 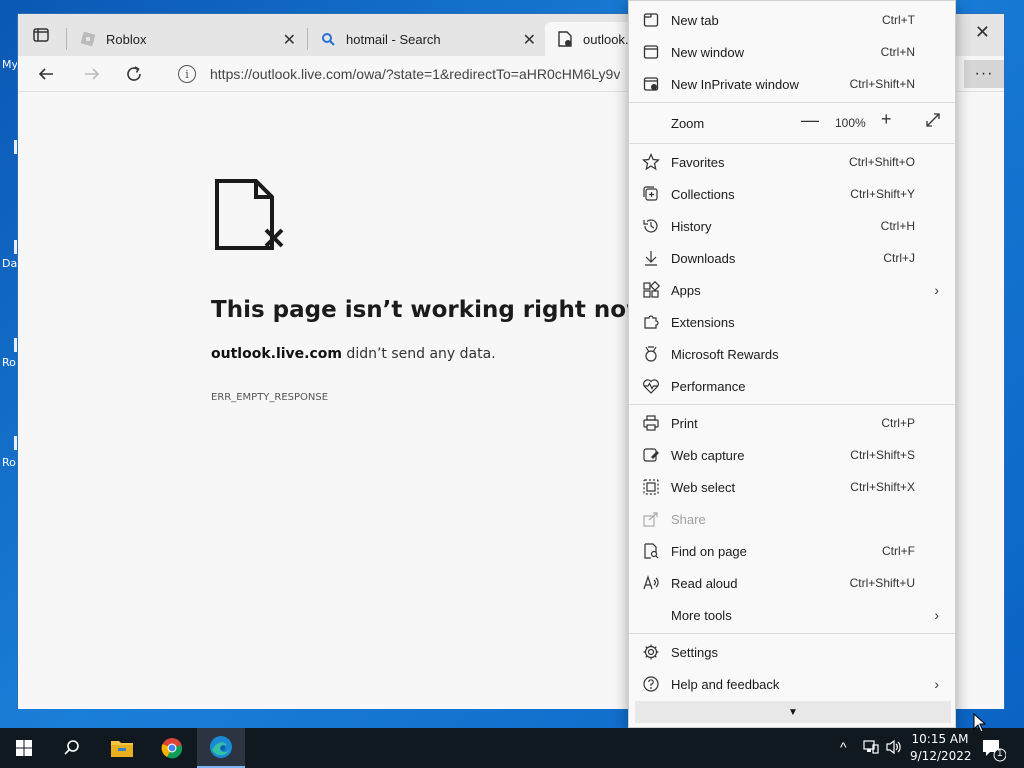 I want to click on refresh-button, so click(x=134, y=74).